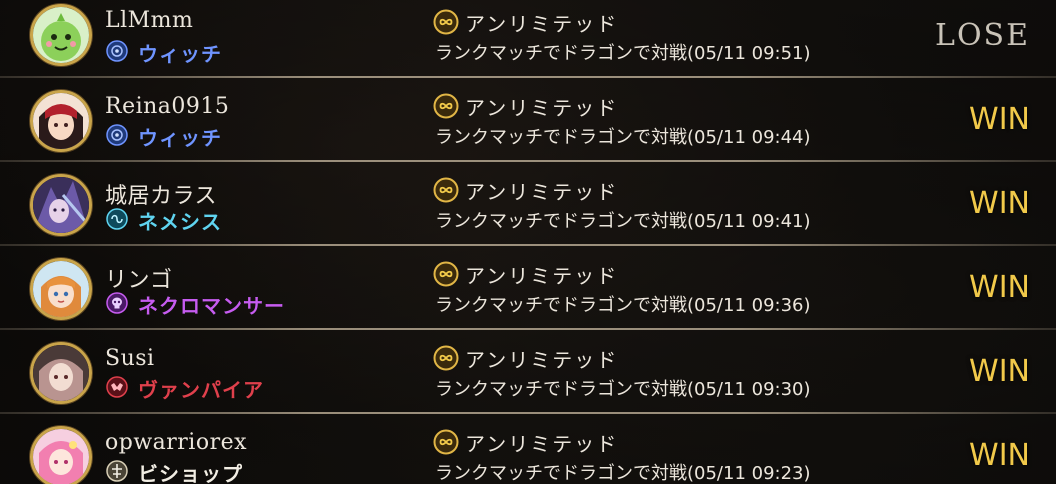 The width and height of the screenshot is (1056, 484). I want to click on opponent-class: ビショップ, so click(190, 473).